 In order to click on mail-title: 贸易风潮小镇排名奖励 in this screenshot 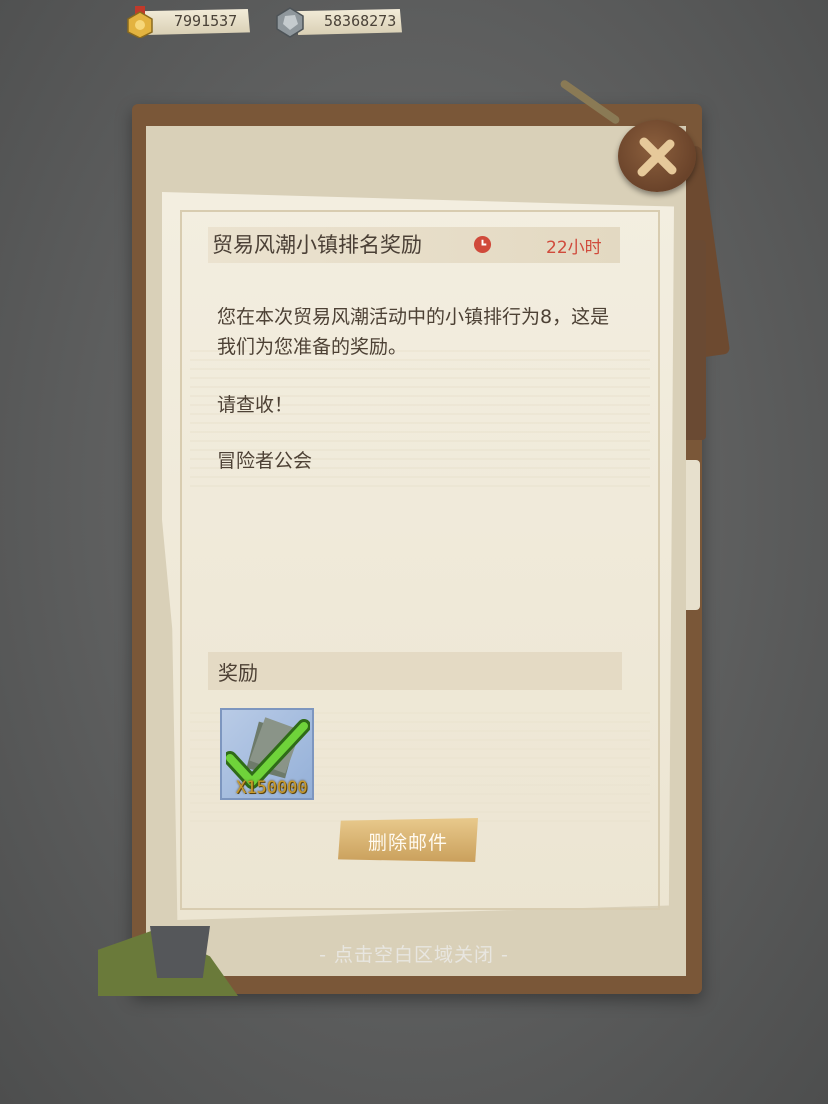, I will do `click(317, 245)`.